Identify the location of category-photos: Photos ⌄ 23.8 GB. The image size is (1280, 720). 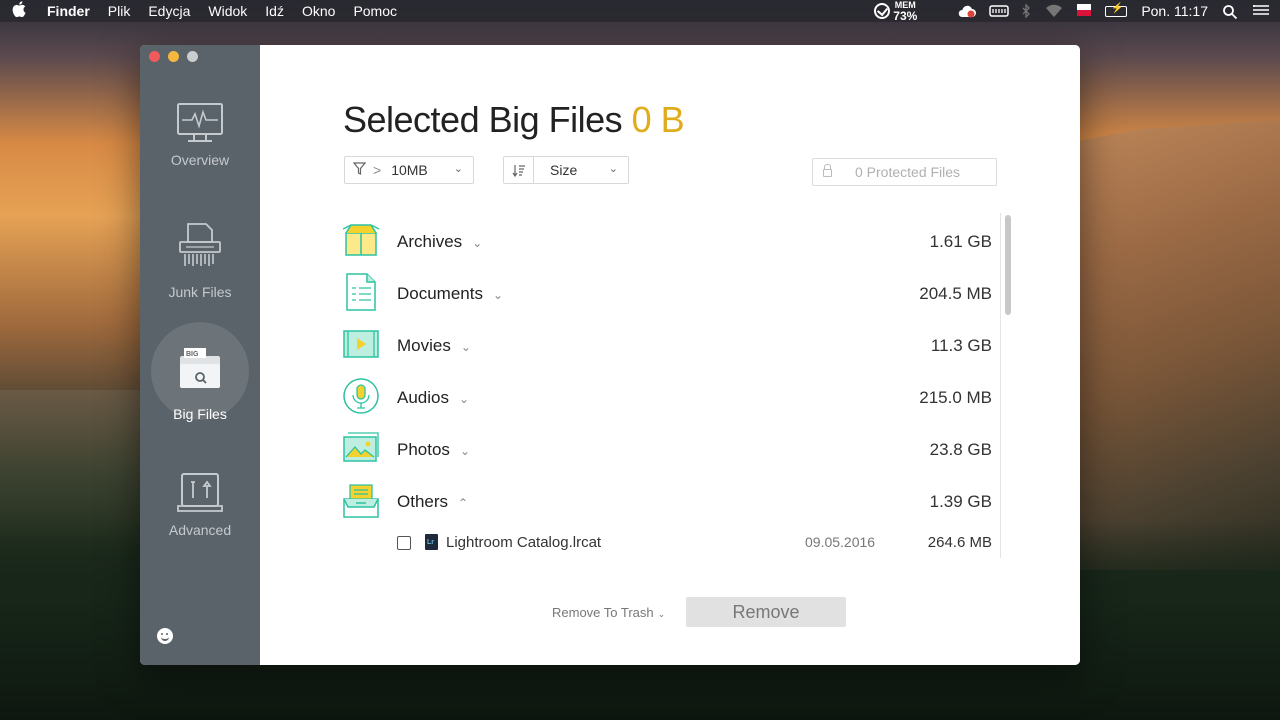
(667, 449).